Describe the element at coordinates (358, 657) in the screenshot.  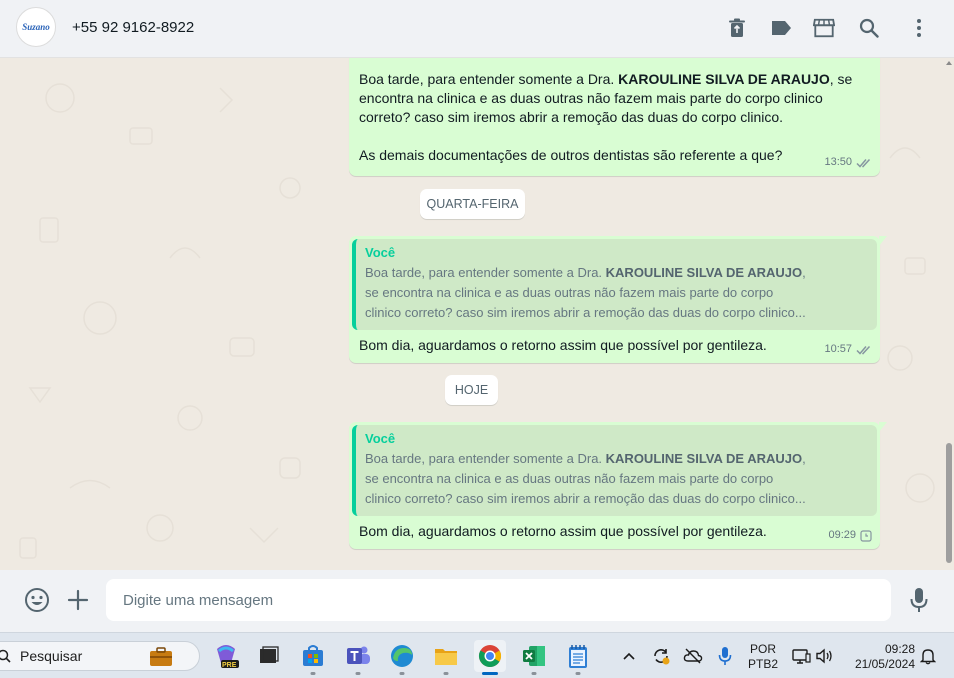
I see `teams-icon` at that location.